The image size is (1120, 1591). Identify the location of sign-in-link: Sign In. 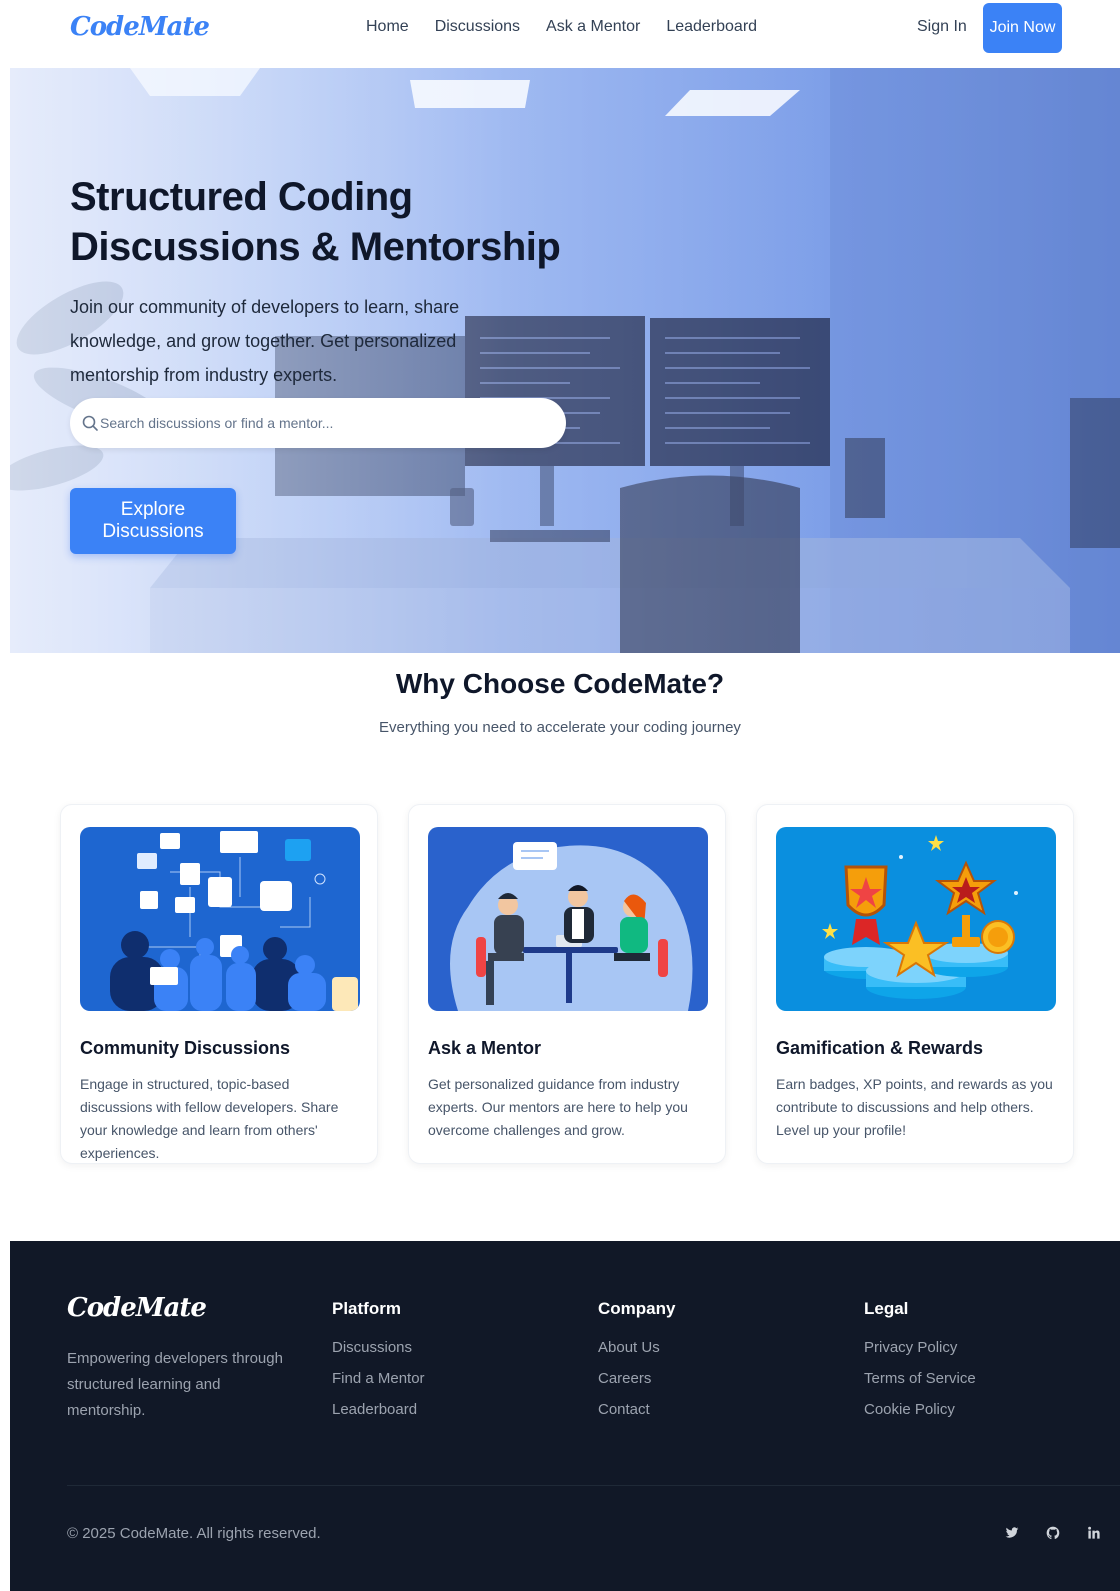
(942, 27).